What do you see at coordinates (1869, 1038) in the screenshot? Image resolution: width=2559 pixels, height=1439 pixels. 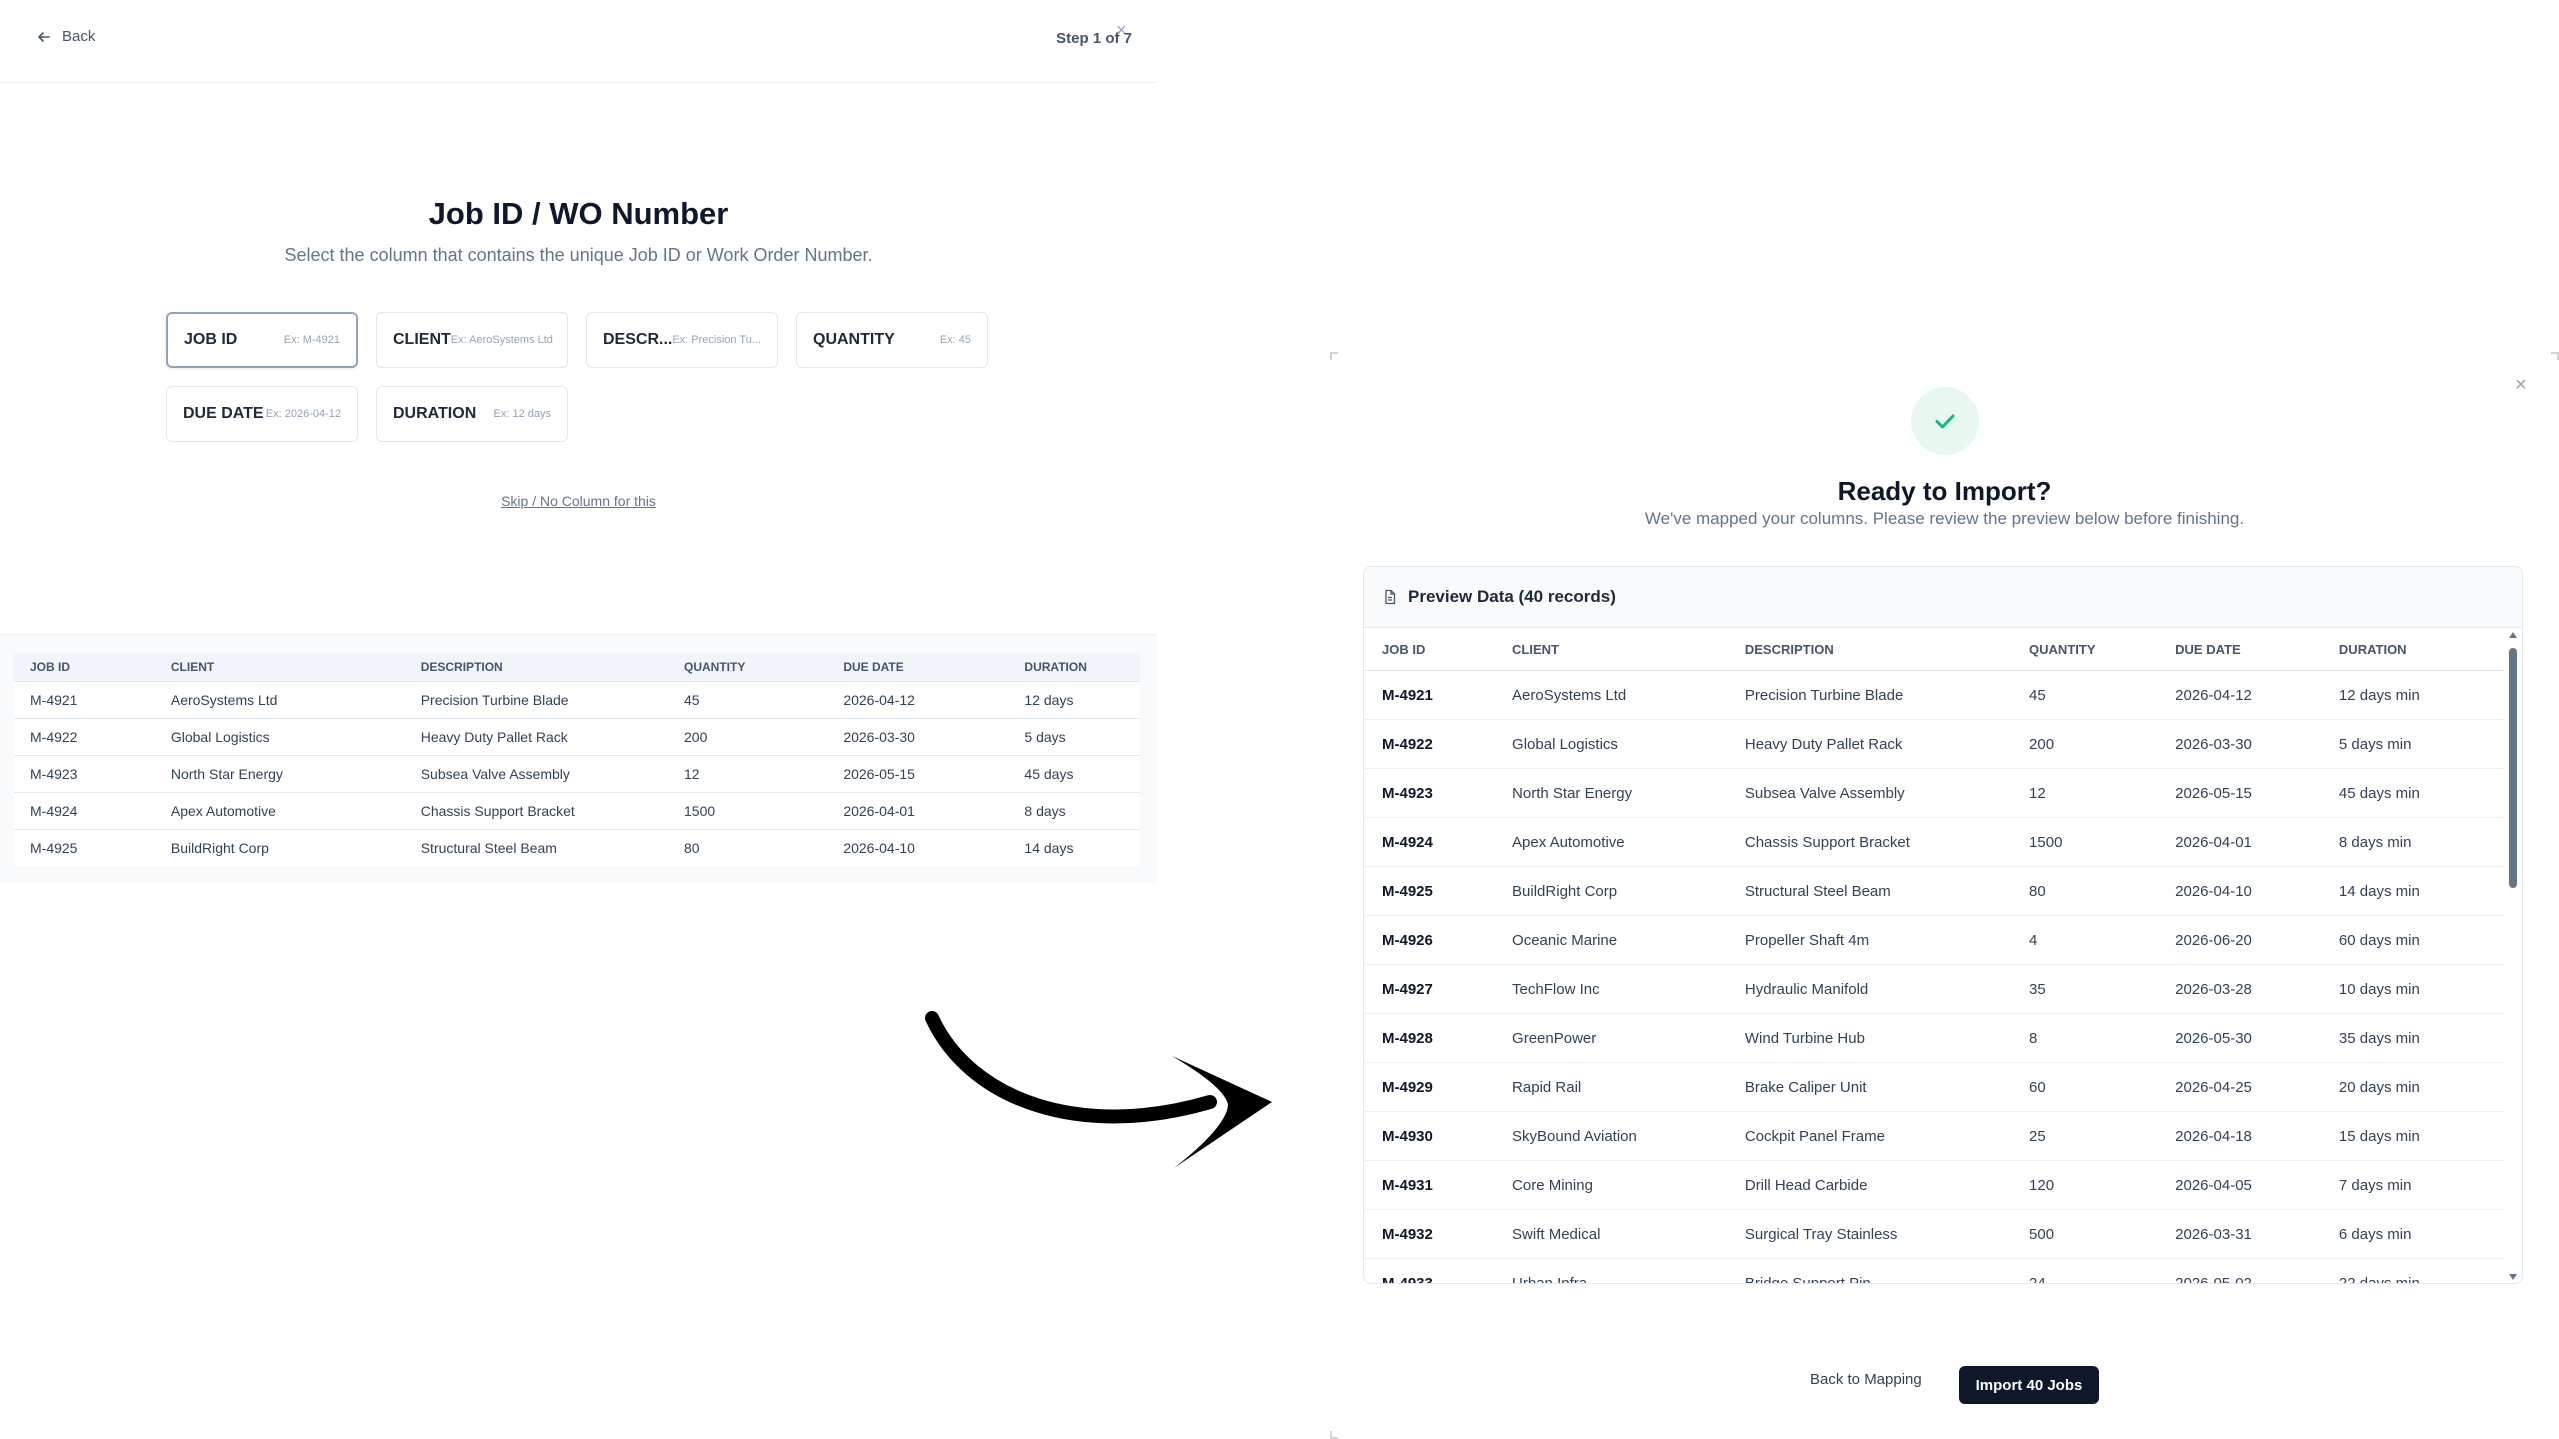 I see `table-cell: Wind Turbine Hub` at bounding box center [1869, 1038].